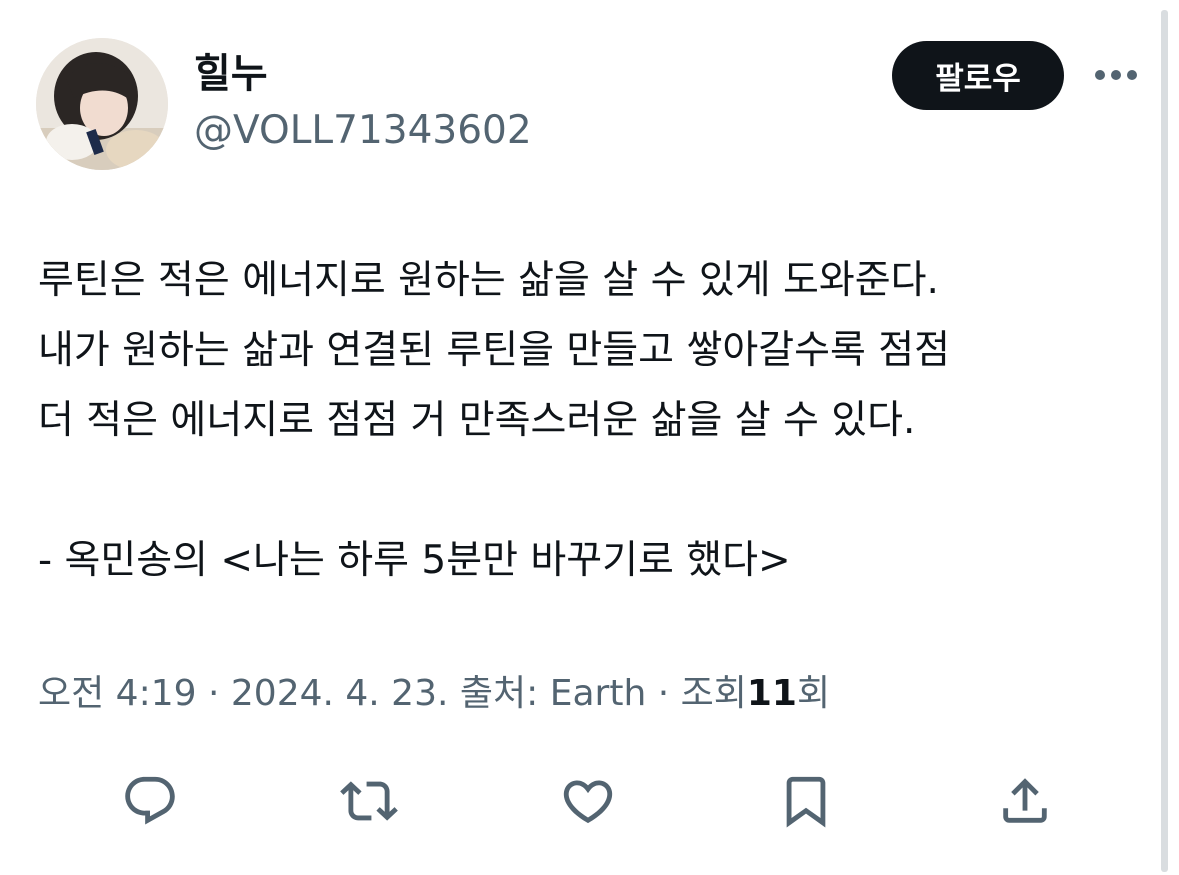 The image size is (1179, 875). I want to click on reply-icon, so click(150, 800).